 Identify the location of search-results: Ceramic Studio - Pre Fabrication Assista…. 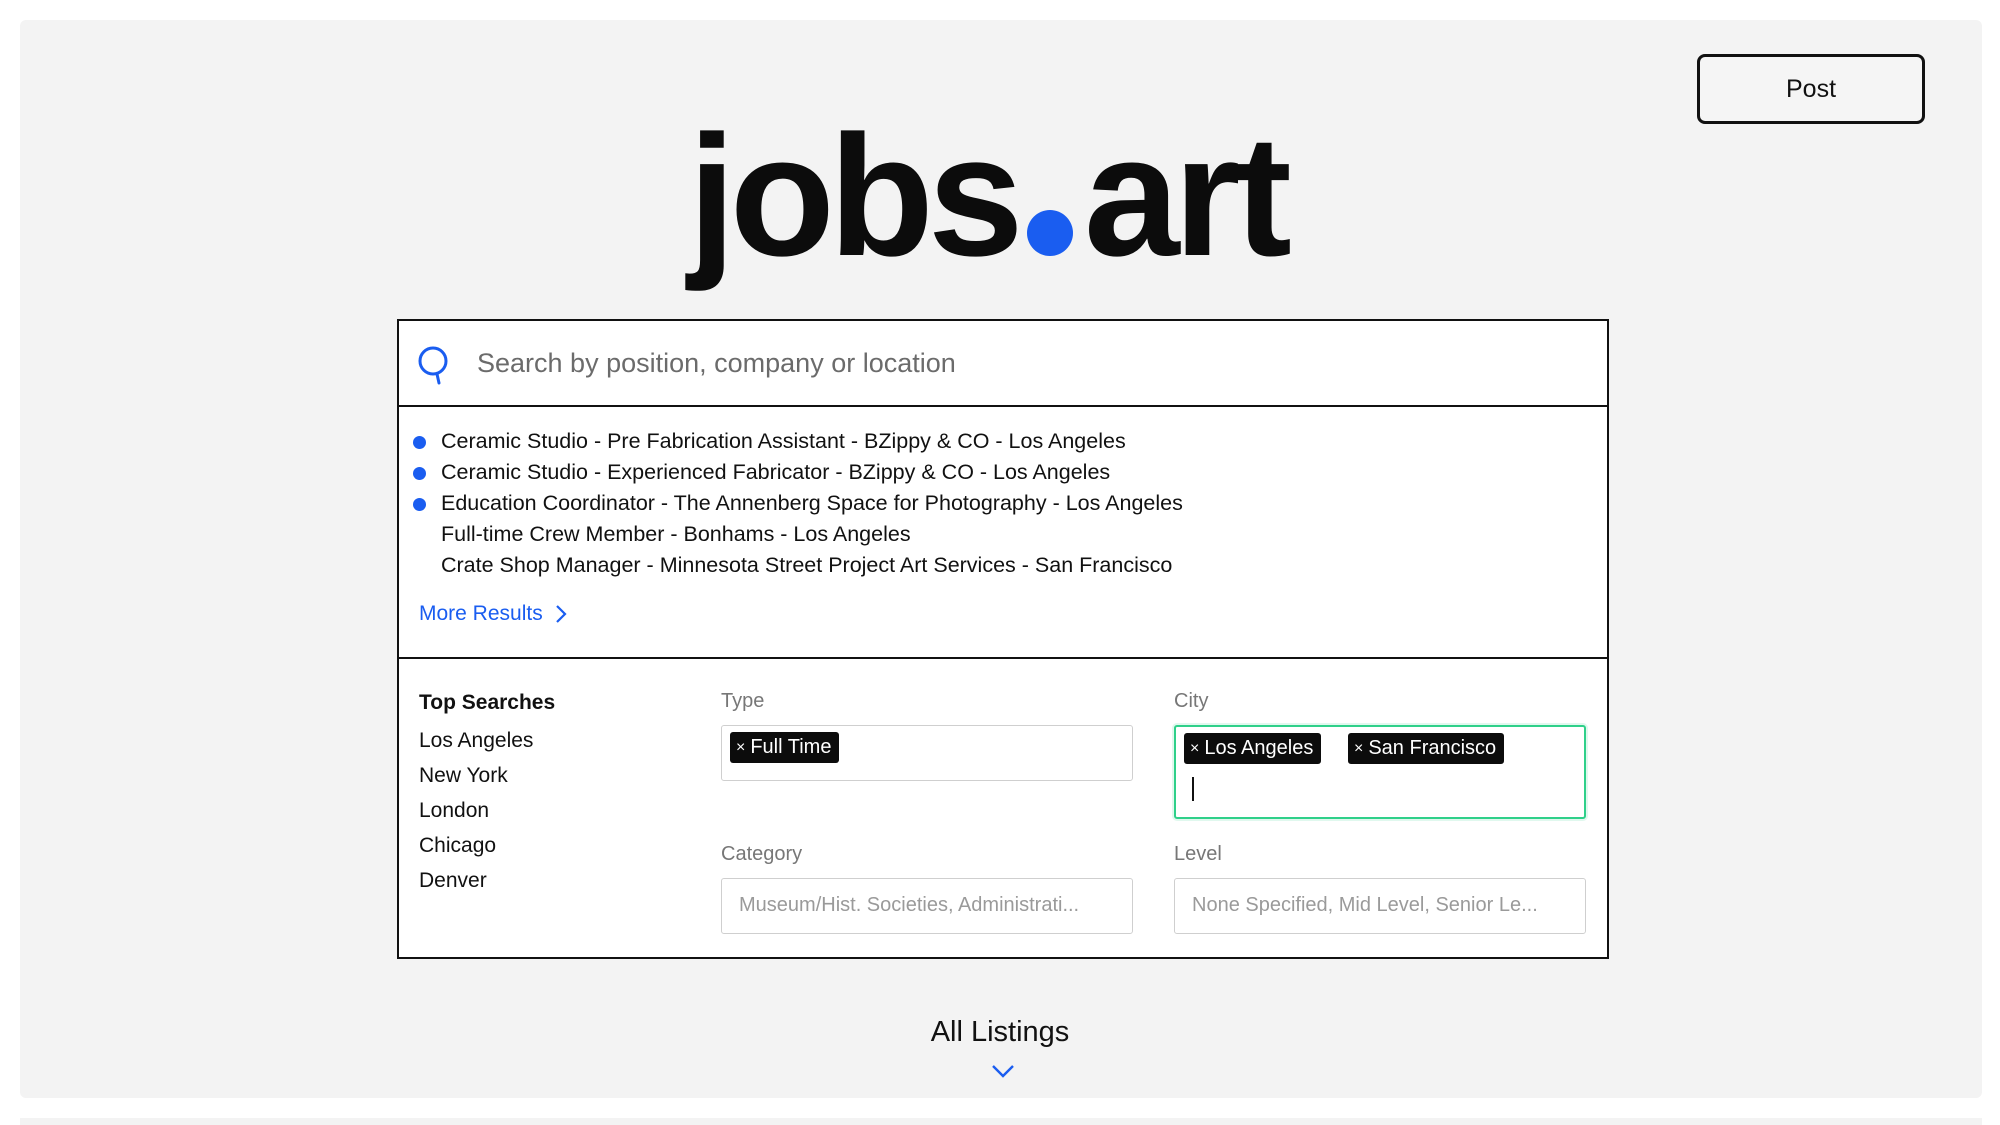
(1003, 533).